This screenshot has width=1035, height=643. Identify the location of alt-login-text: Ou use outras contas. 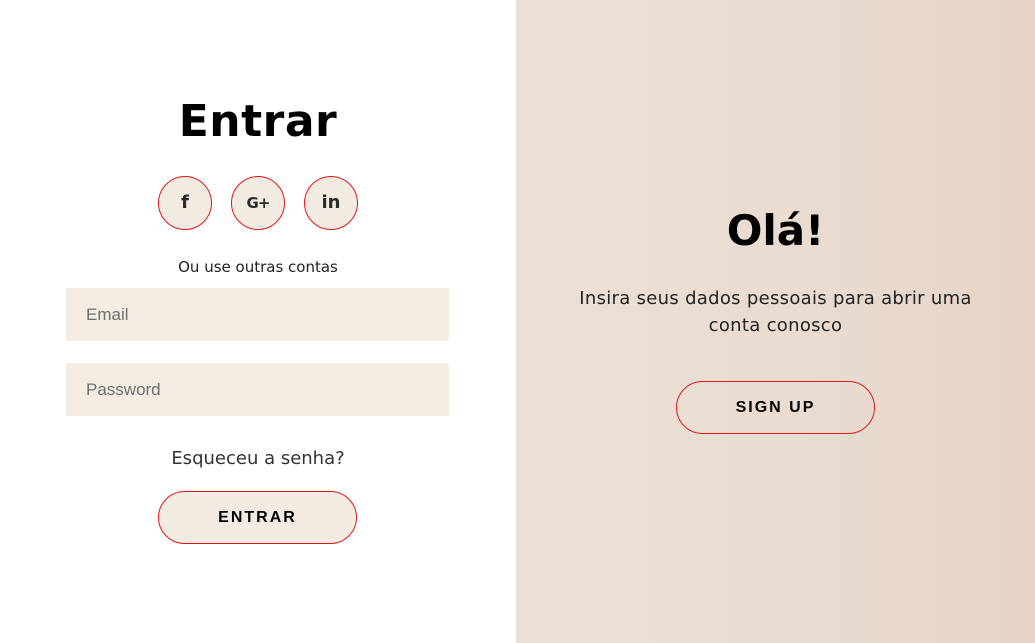
(258, 267).